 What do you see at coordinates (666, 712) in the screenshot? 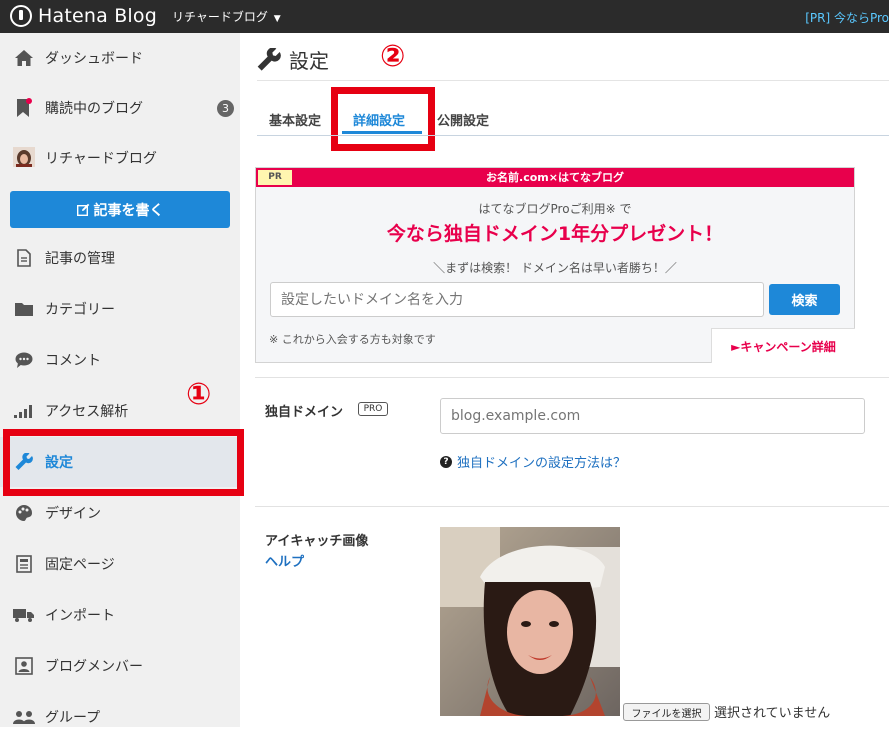
I see `choose-file-button: ファイルを選択` at bounding box center [666, 712].